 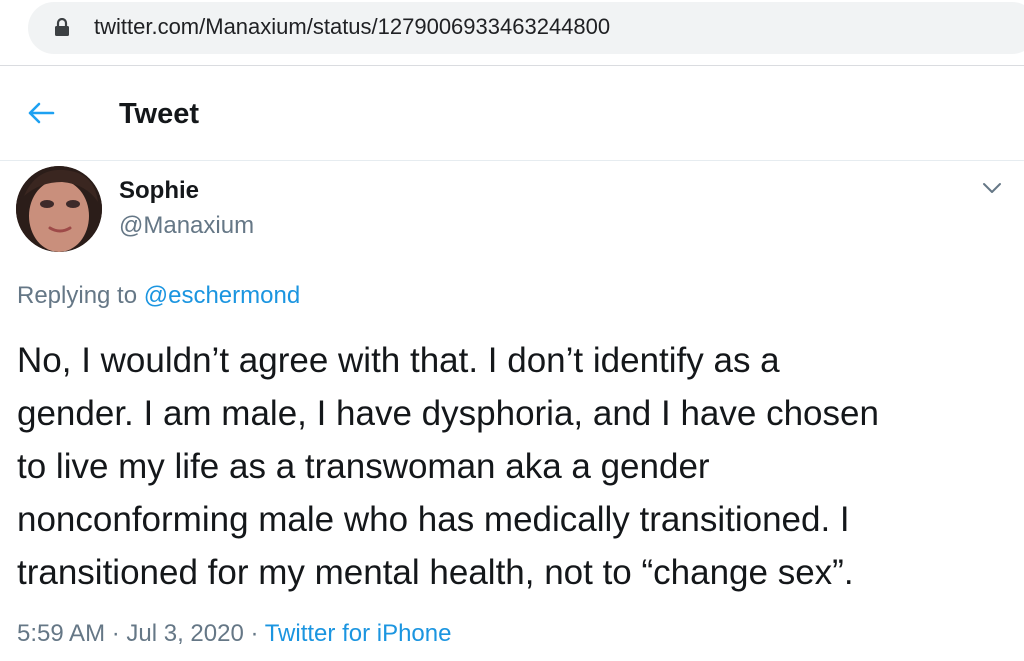 What do you see at coordinates (159, 114) in the screenshot?
I see `page-title: Tweet` at bounding box center [159, 114].